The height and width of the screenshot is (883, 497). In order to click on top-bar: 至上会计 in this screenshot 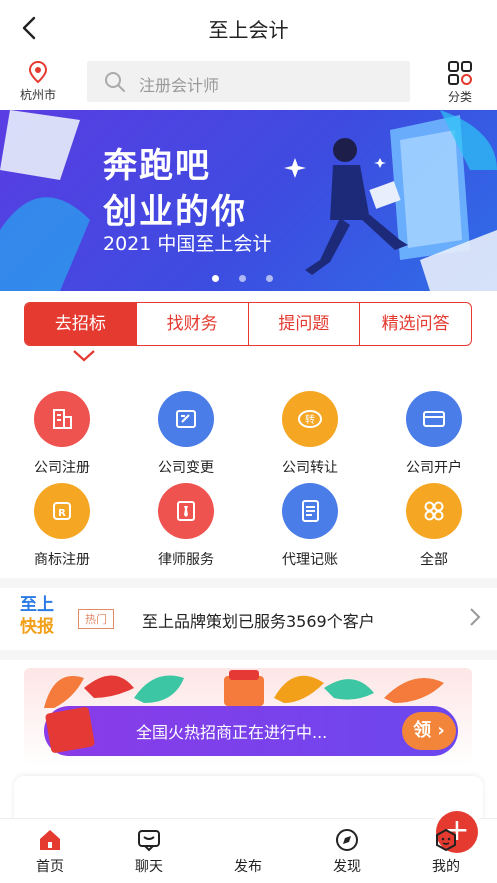, I will do `click(248, 28)`.